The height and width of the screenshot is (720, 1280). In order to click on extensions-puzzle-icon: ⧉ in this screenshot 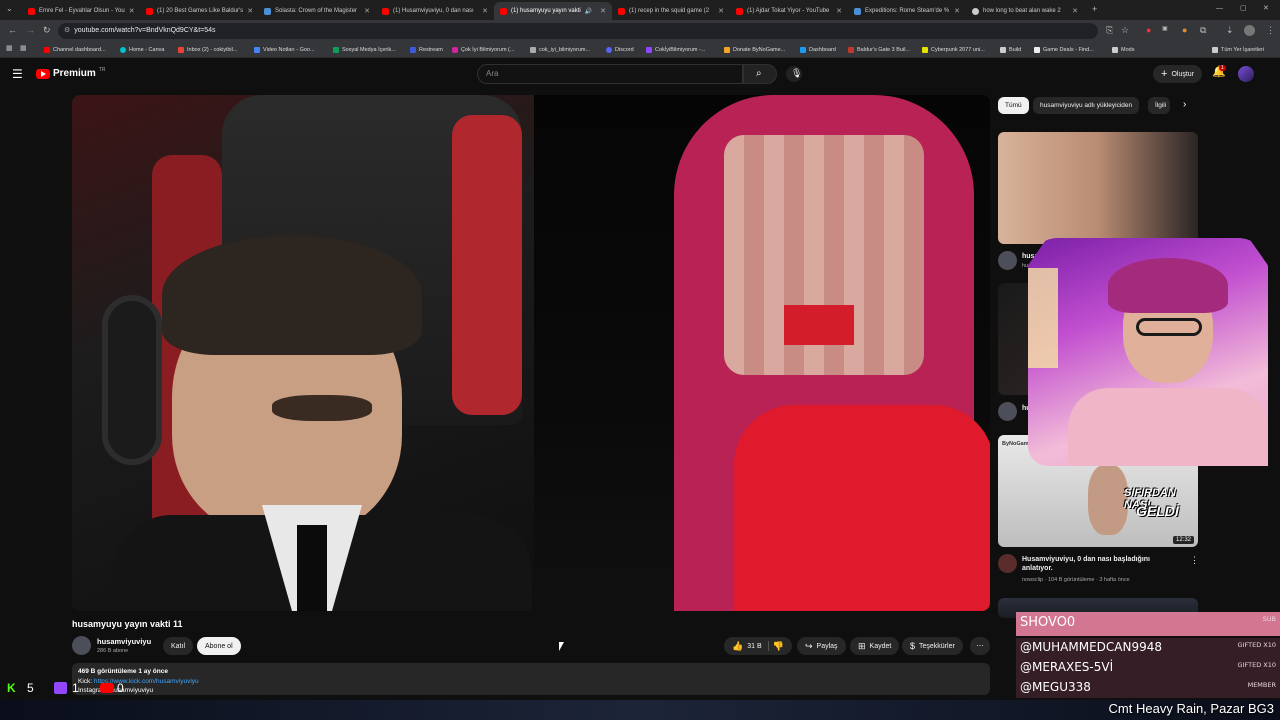, I will do `click(1203, 30)`.